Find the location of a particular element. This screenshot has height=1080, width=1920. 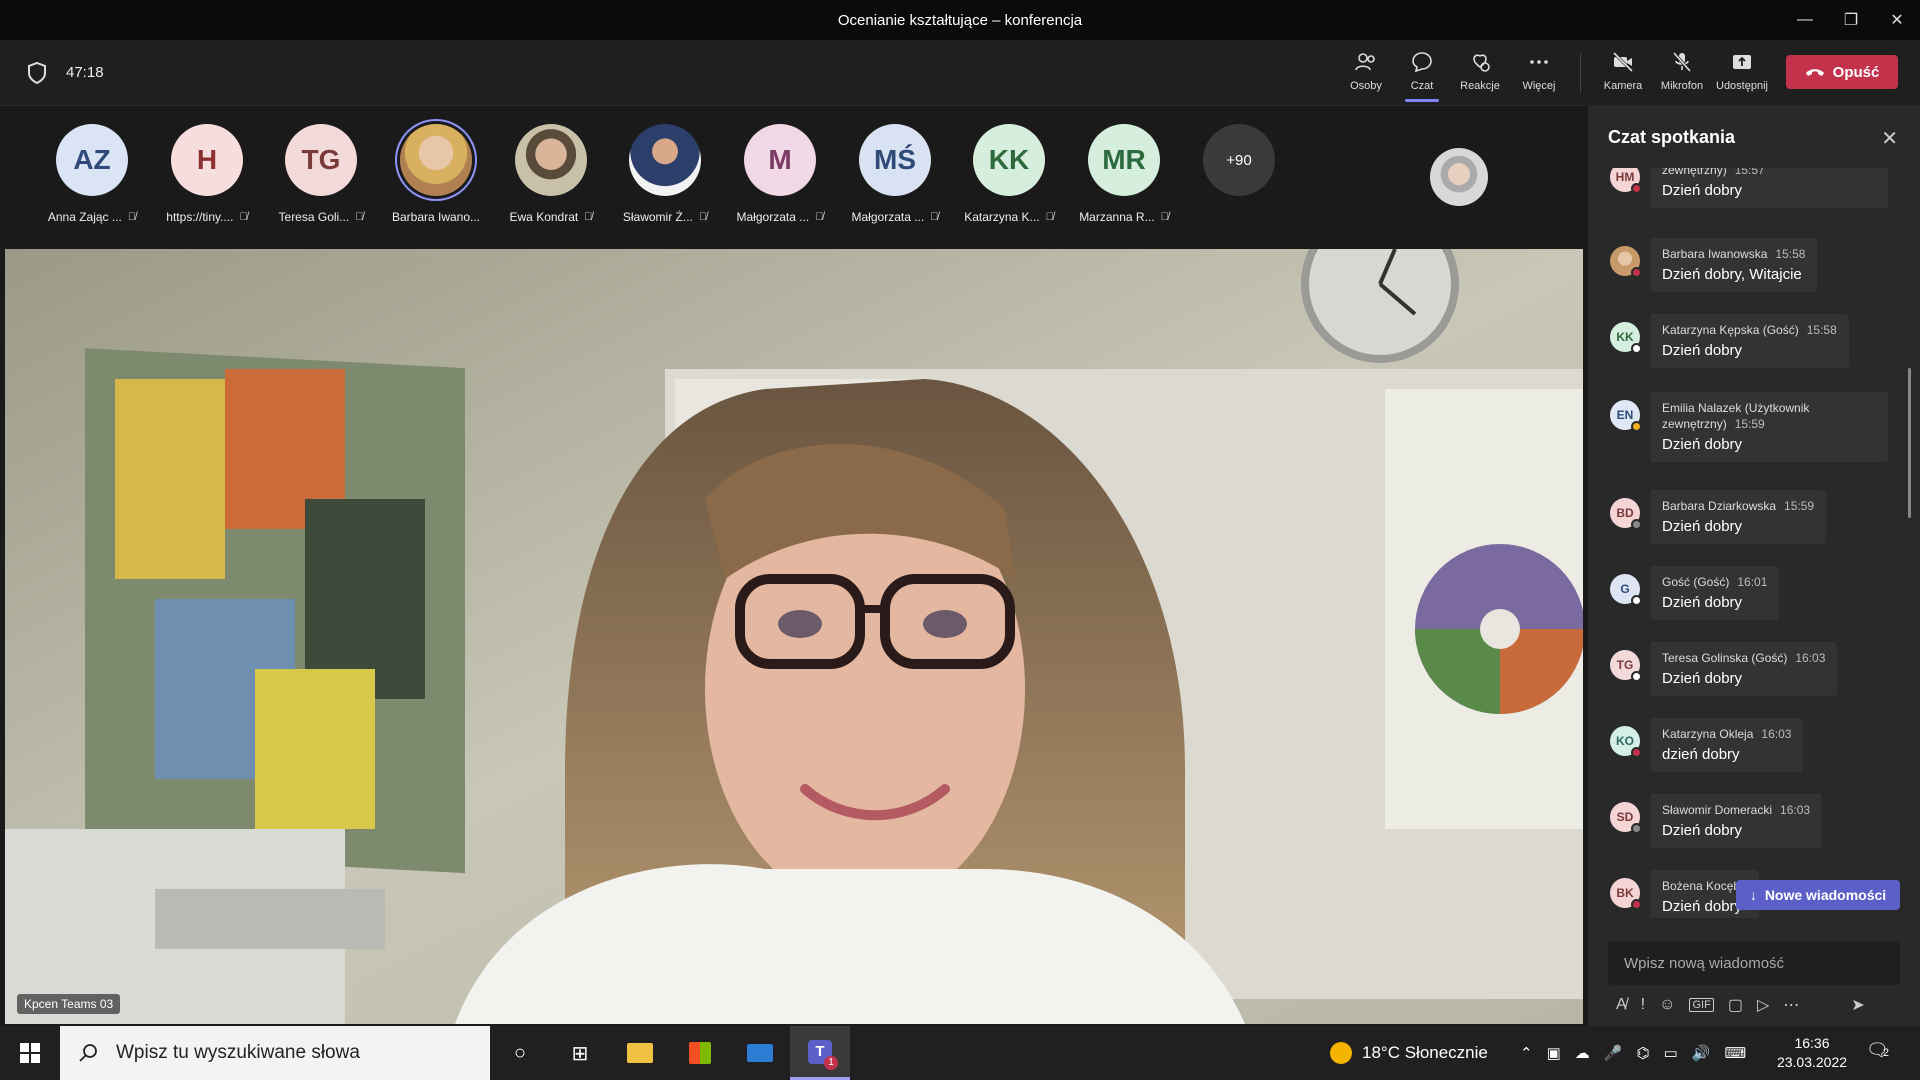

restore-button: ❐ is located at coordinates (1851, 20).